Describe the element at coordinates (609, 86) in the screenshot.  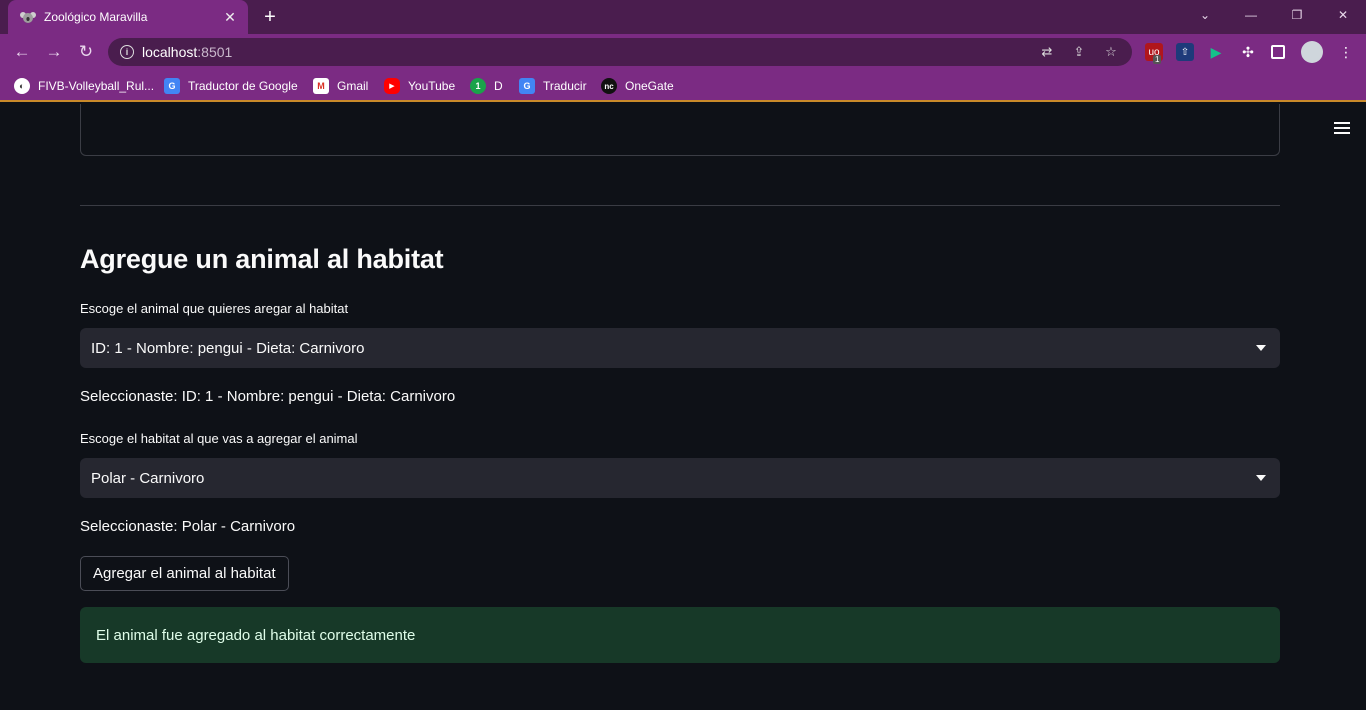
I see `onegate-icon: nc` at that location.